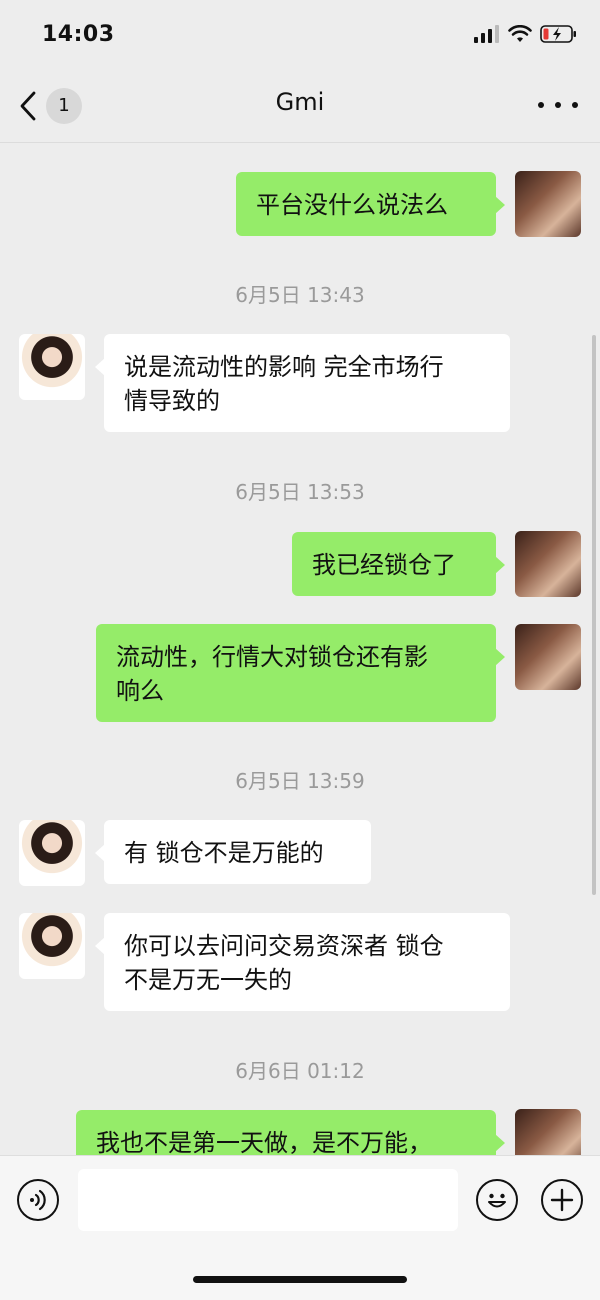 The width and height of the screenshot is (600, 1300). I want to click on status-time: 14:03, so click(78, 34).